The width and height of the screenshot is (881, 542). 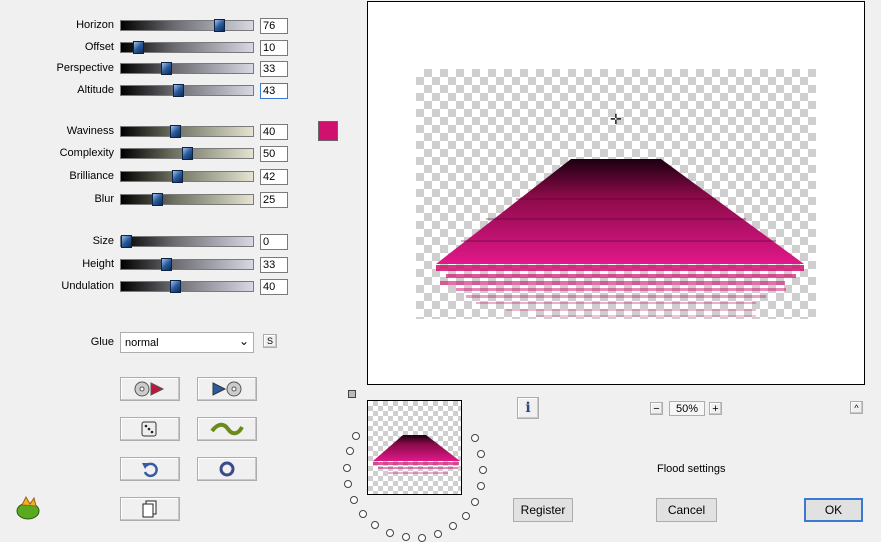 What do you see at coordinates (187, 286) in the screenshot?
I see `slider-undulation` at bounding box center [187, 286].